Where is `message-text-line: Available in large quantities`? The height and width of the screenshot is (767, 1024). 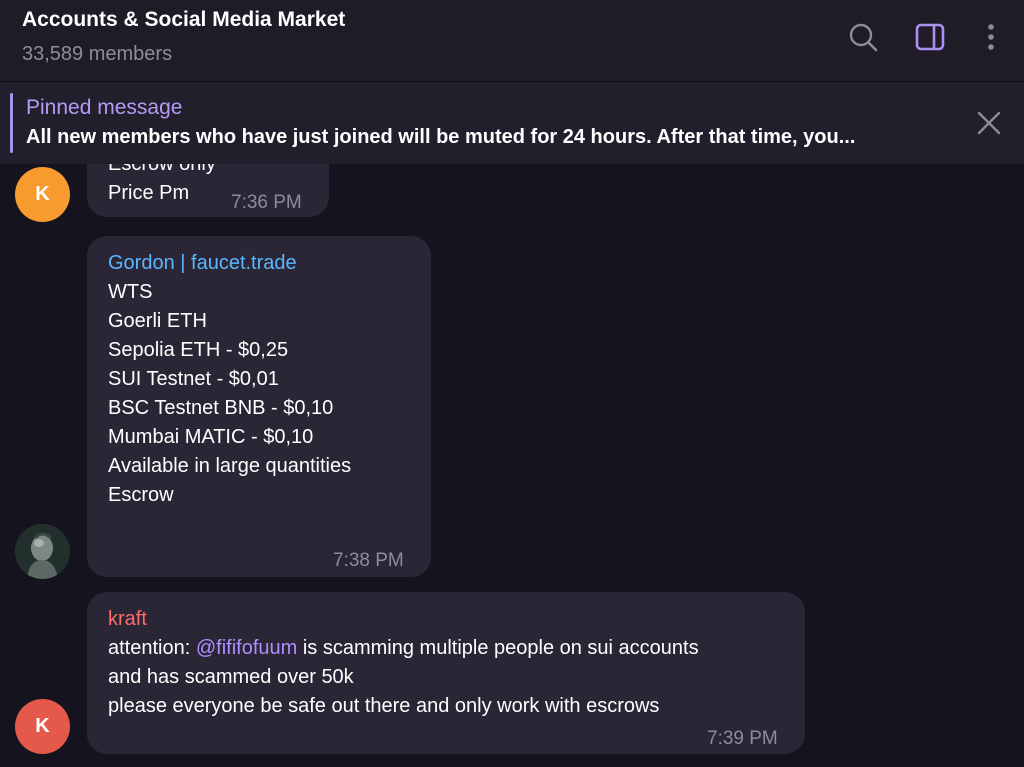
message-text-line: Available in large quantities is located at coordinates (230, 466).